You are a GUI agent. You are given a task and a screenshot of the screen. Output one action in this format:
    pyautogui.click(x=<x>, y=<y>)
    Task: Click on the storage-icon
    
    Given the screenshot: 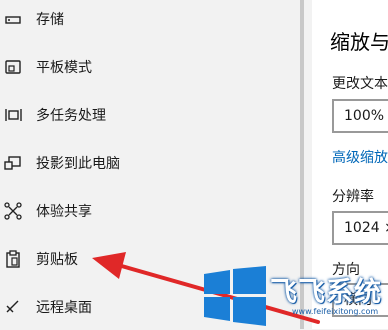 What is the action you would take?
    pyautogui.click(x=13, y=20)
    